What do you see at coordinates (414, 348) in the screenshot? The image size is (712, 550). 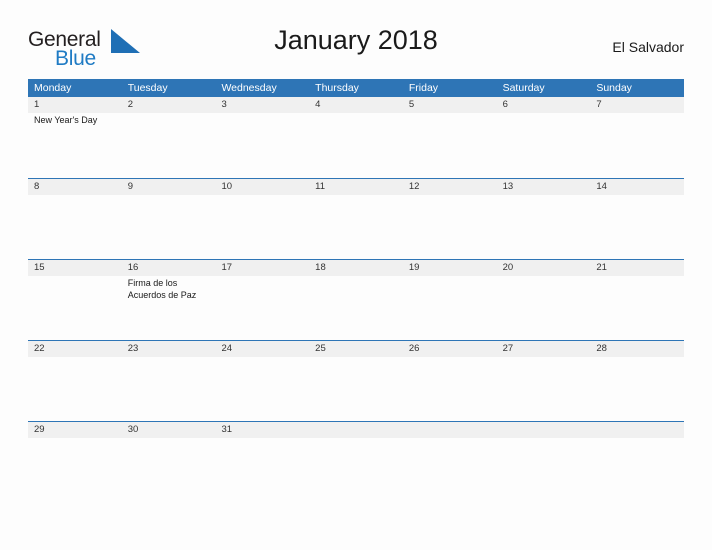 I see `day-number: 26` at bounding box center [414, 348].